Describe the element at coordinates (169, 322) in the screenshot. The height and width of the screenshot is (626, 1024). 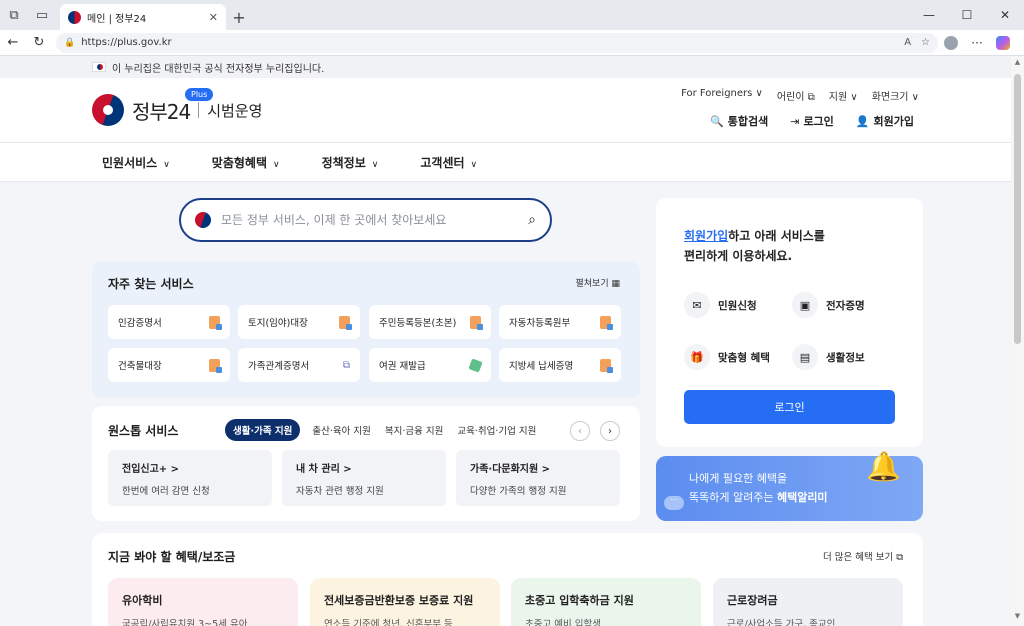
I see `service-item: 인감증명서` at that location.